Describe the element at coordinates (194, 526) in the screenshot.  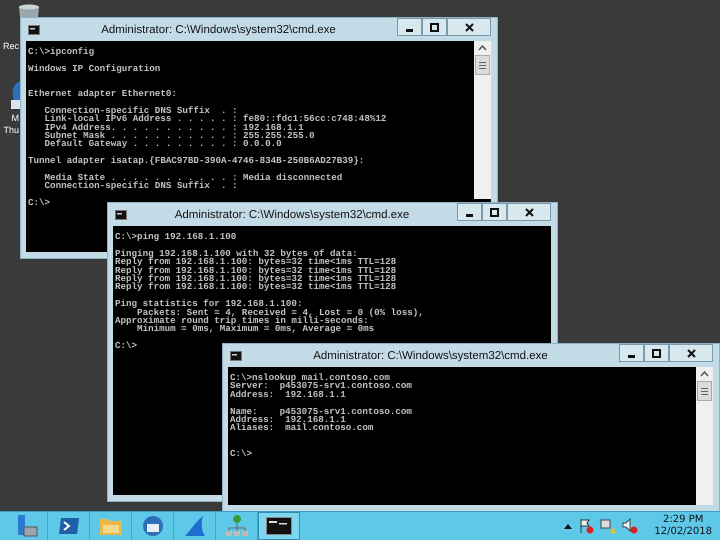
I see `fin-icon` at that location.